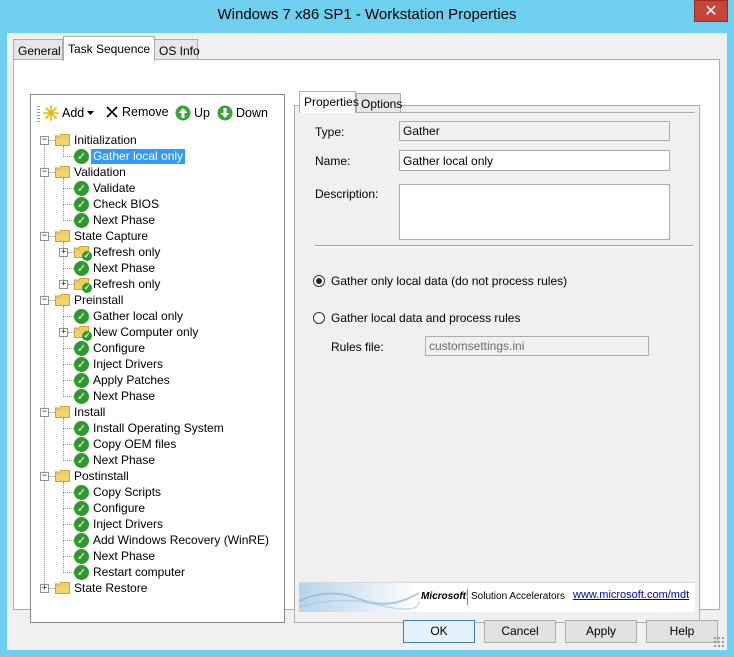 The width and height of the screenshot is (734, 657). Describe the element at coordinates (118, 492) in the screenshot. I see `tree-step-item: ✓ Copy Scripts` at that location.